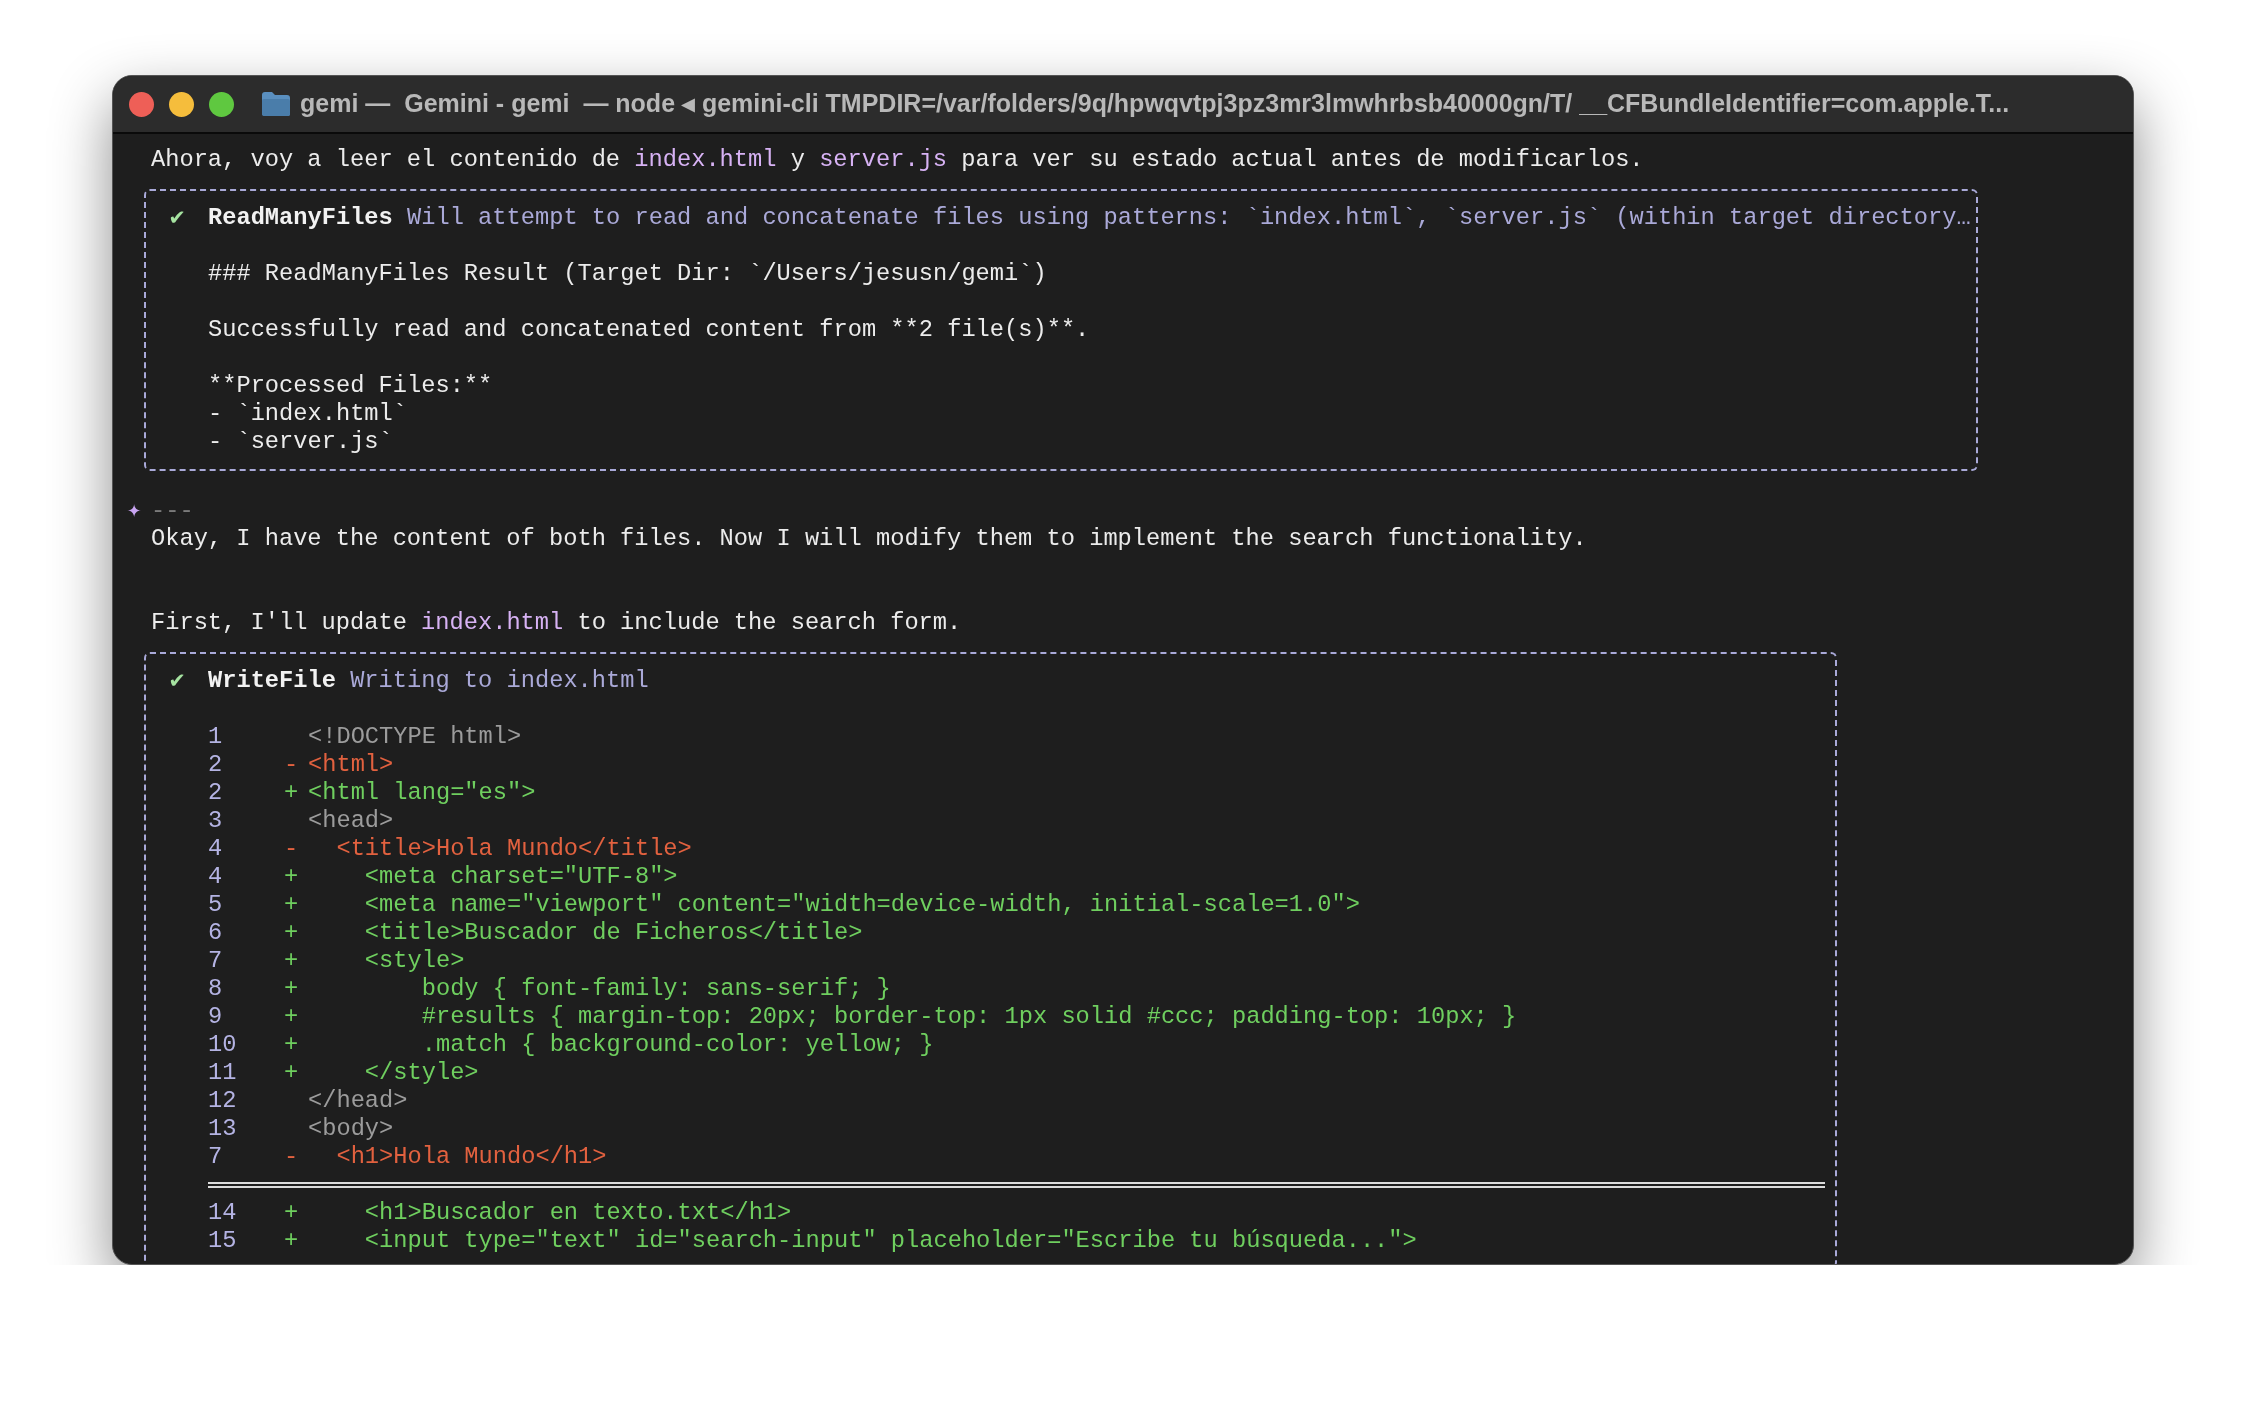  What do you see at coordinates (520, 877) in the screenshot?
I see `code-line: <meta charset="UTF-8">` at bounding box center [520, 877].